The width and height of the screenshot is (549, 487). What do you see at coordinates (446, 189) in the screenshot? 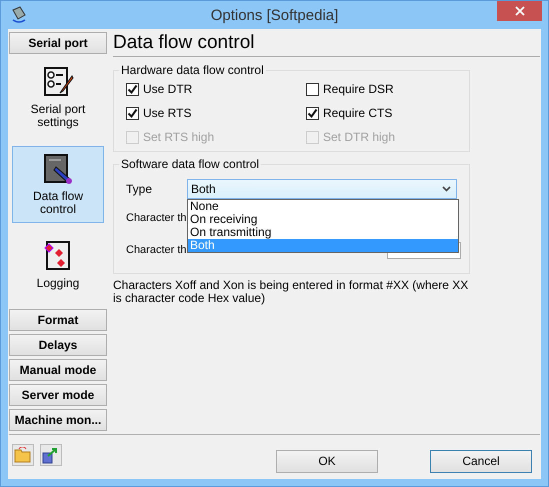
I see `chevron-down-icon` at bounding box center [446, 189].